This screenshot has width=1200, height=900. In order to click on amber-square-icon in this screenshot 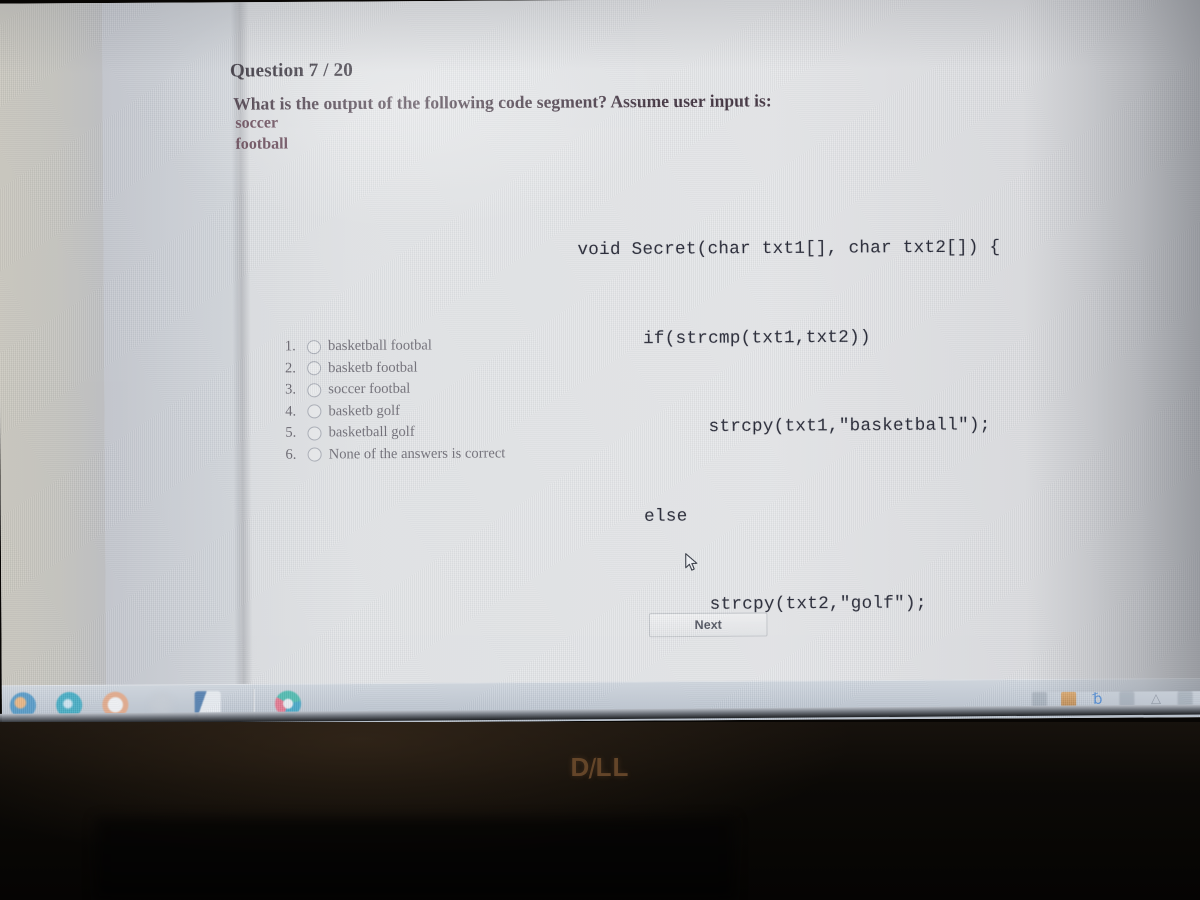, I will do `click(1069, 699)`.